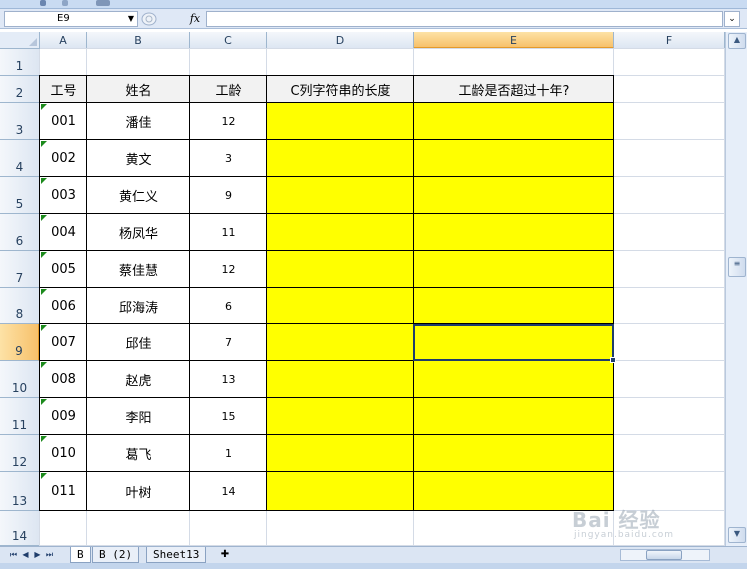 This screenshot has width=747, height=569. I want to click on header-seniority: 工龄, so click(228, 89).